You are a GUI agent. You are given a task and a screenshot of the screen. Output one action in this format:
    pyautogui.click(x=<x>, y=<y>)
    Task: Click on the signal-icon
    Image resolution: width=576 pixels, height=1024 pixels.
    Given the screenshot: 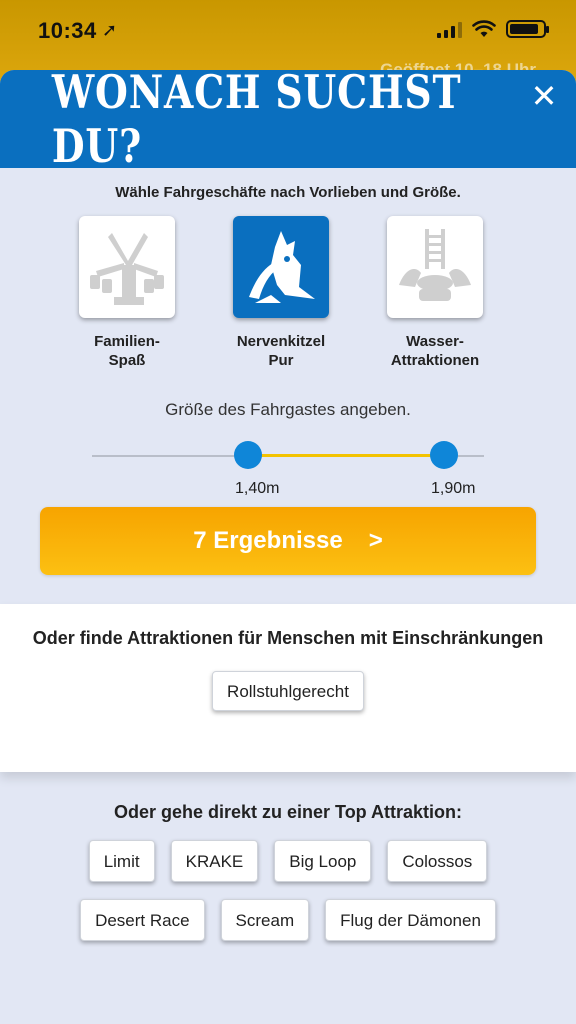 What is the action you would take?
    pyautogui.click(x=449, y=29)
    